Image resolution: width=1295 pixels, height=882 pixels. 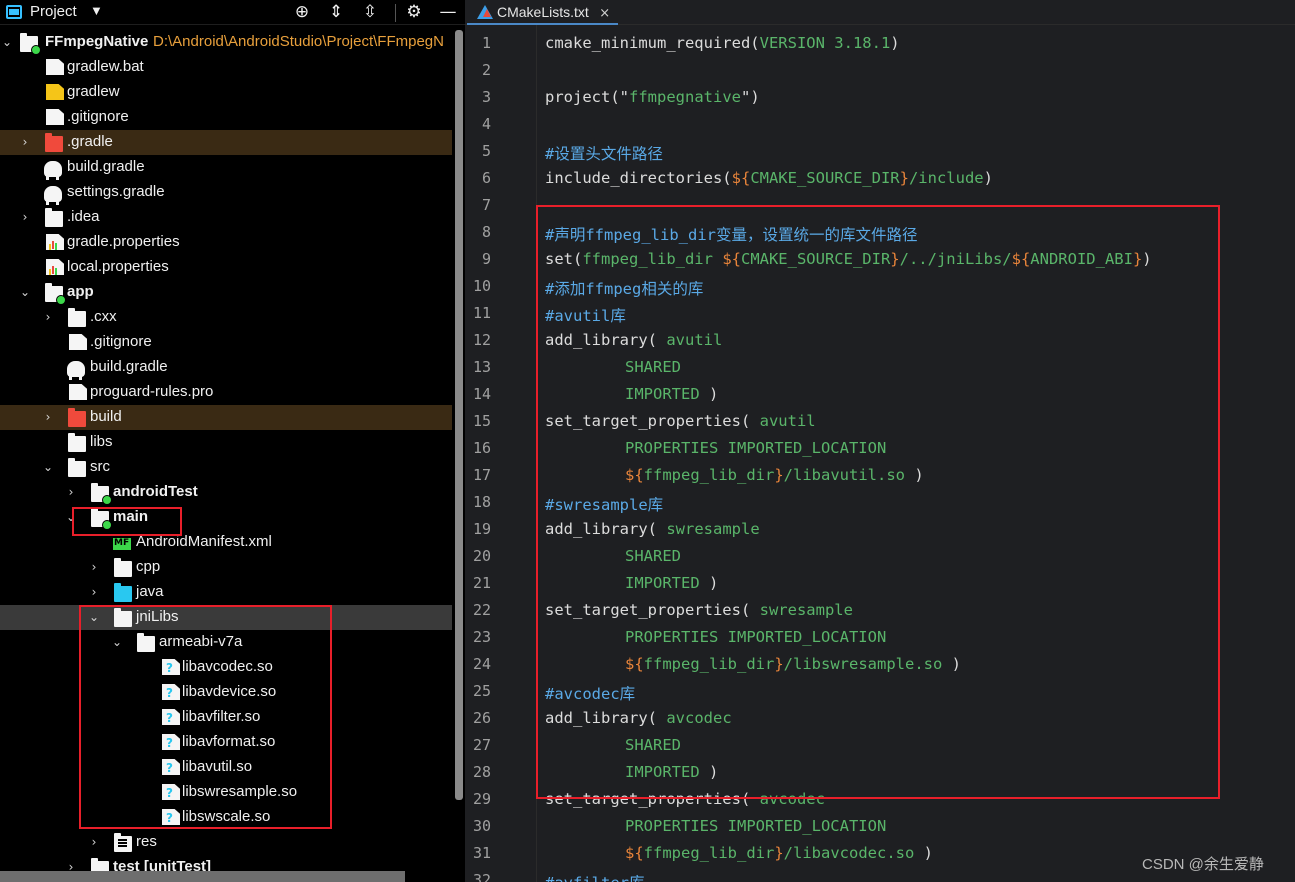 I want to click on horizontal-scrollbar, so click(x=202, y=876).